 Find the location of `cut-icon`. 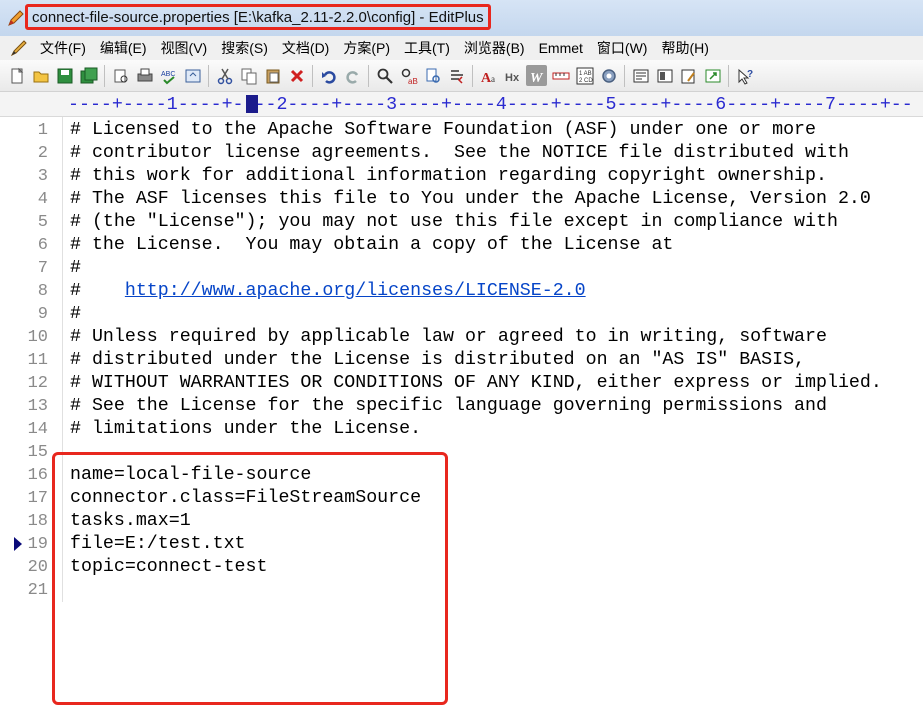

cut-icon is located at coordinates (224, 75).